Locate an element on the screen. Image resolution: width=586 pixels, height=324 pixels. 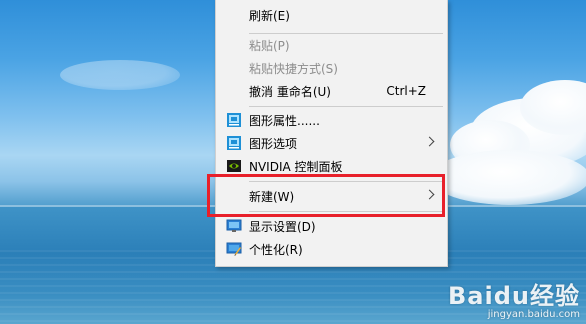
watermark-brand: Baidu经验 is located at coordinates (514, 296).